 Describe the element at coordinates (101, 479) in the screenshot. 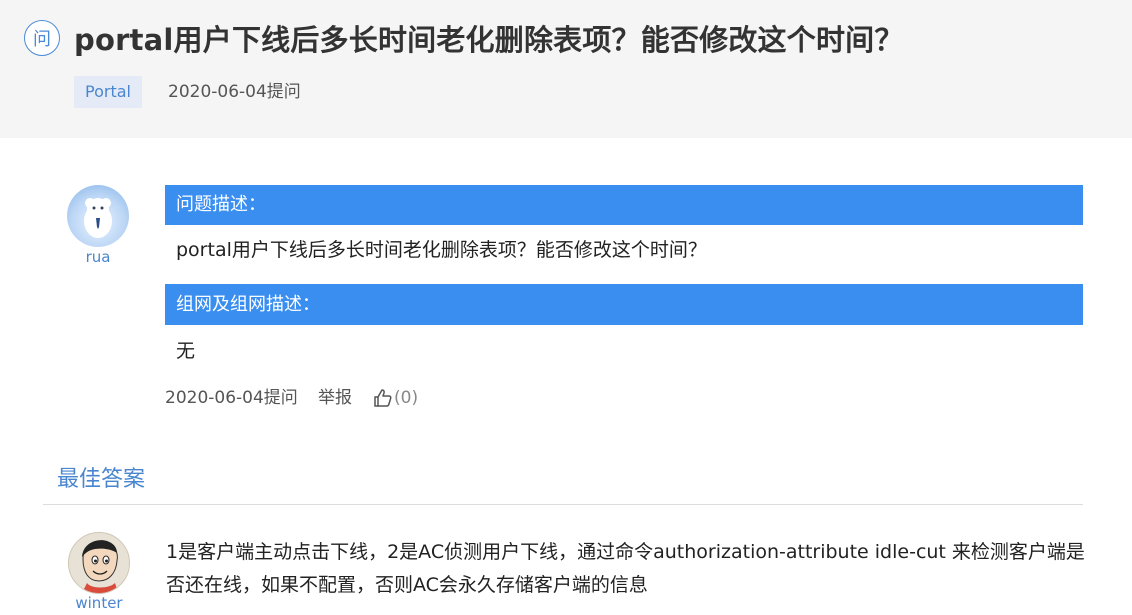

I see `best-answer-heading: 最佳答案` at that location.